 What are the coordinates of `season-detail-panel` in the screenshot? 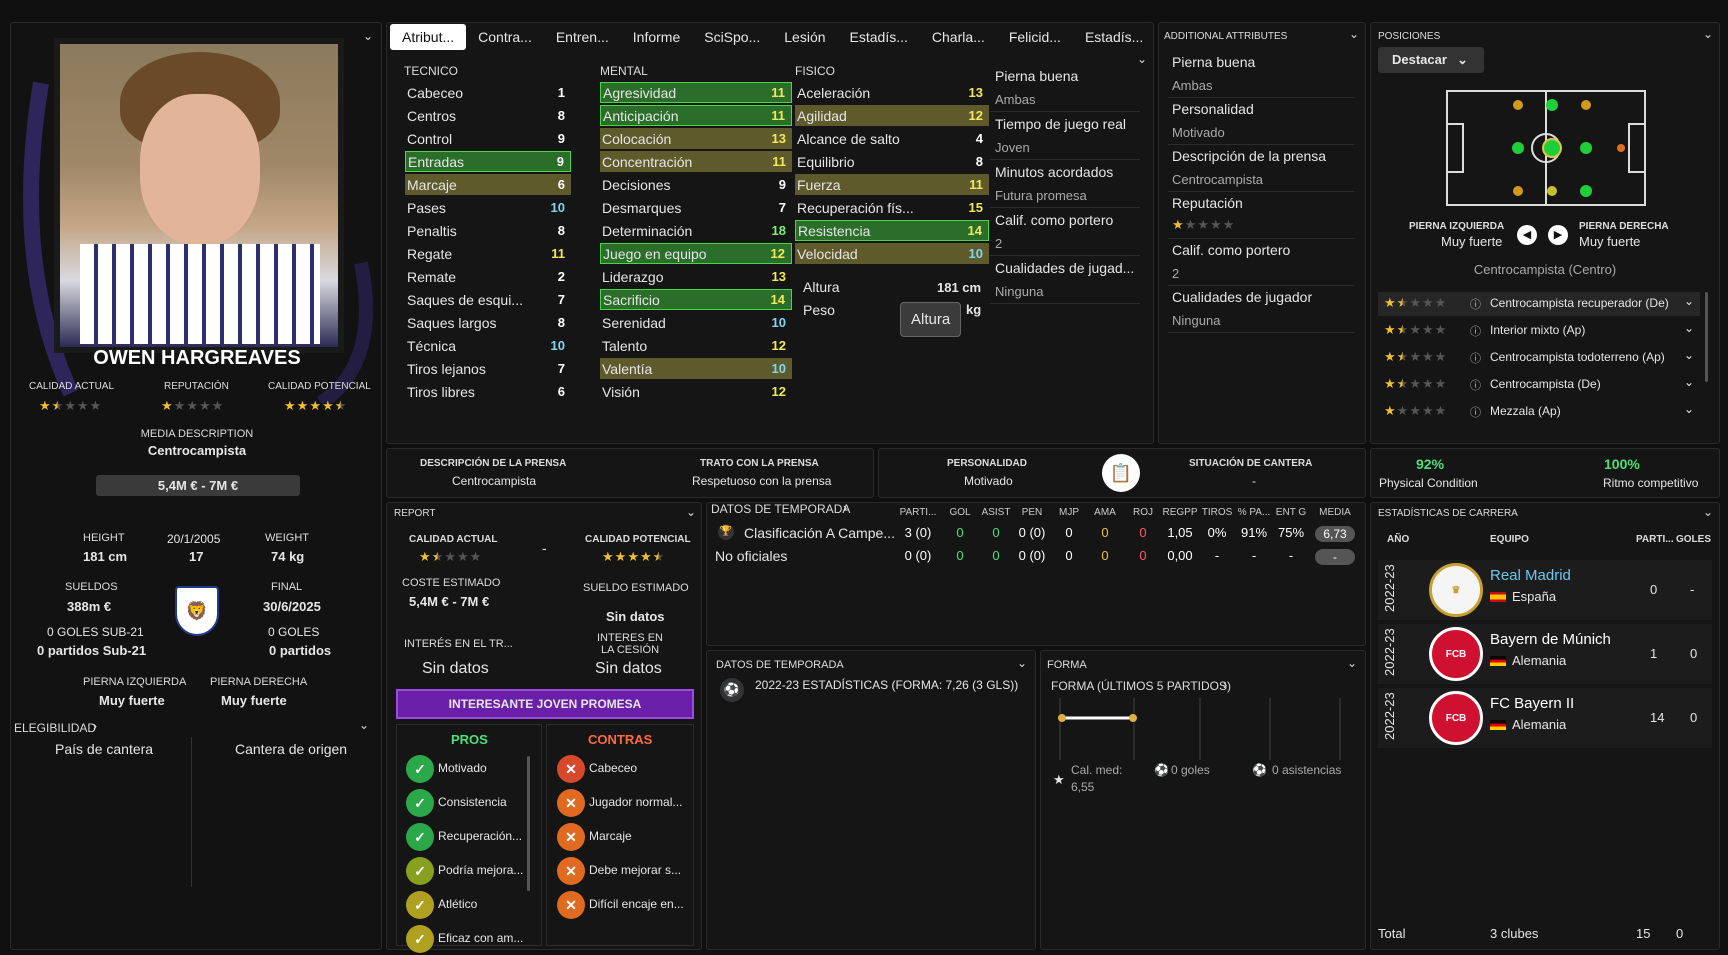 It's located at (871, 800).